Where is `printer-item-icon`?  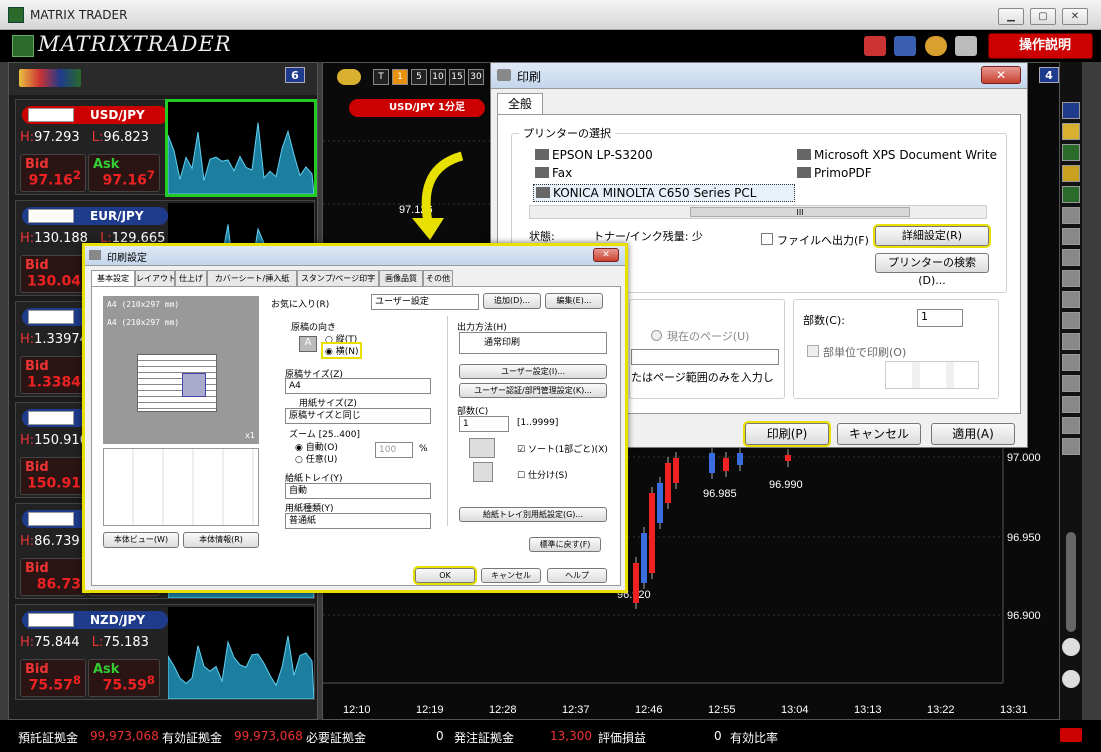
printer-item-icon is located at coordinates (543, 192).